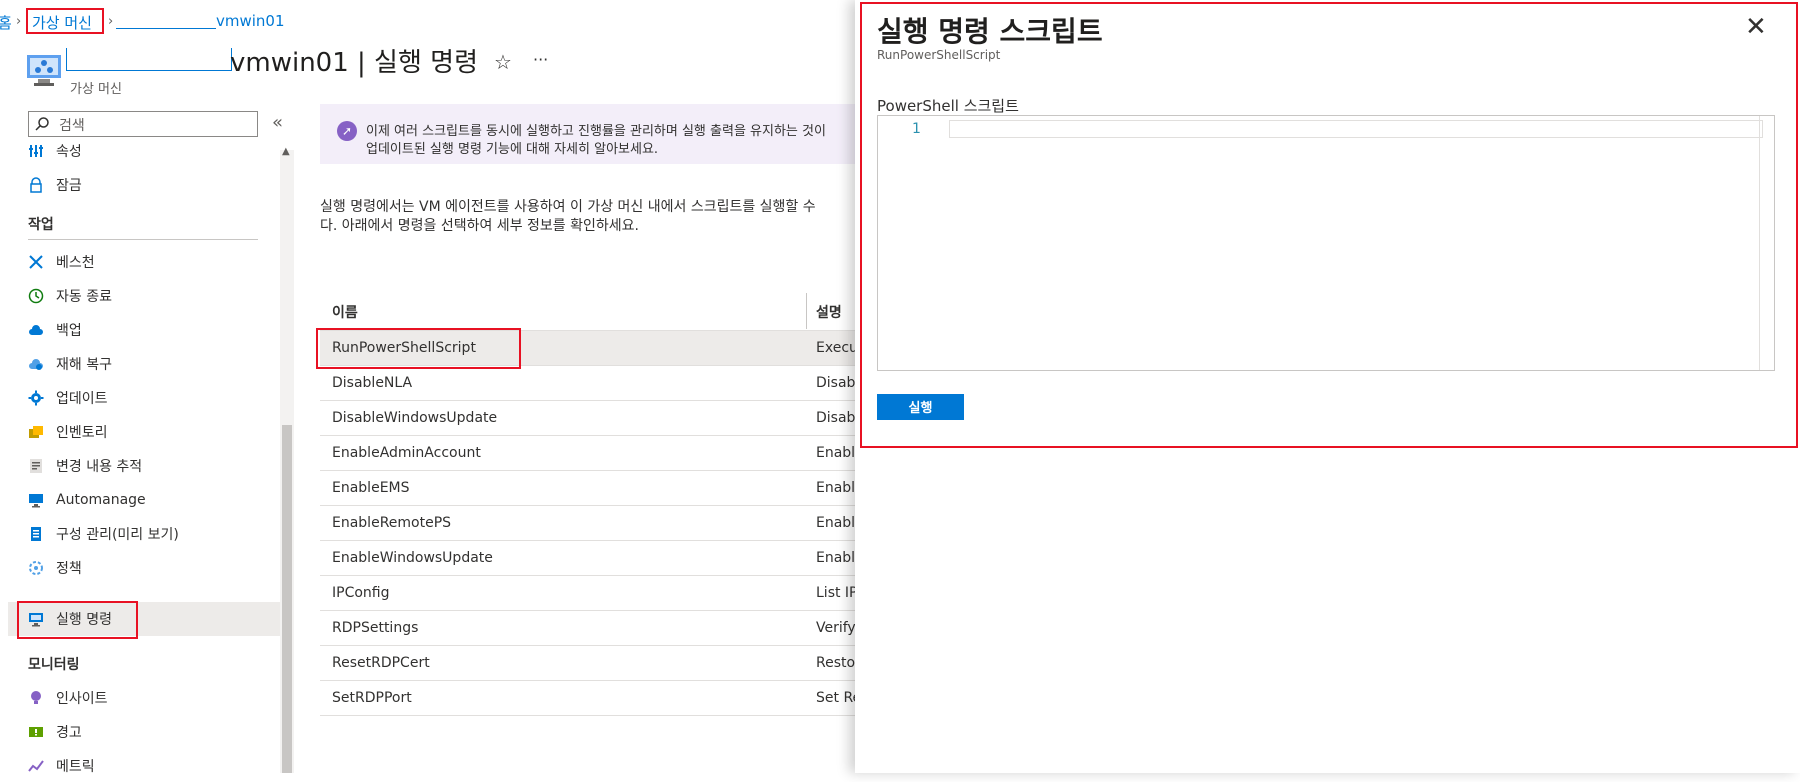  What do you see at coordinates (287, 599) in the screenshot?
I see `sidebar-scroll-thumb` at bounding box center [287, 599].